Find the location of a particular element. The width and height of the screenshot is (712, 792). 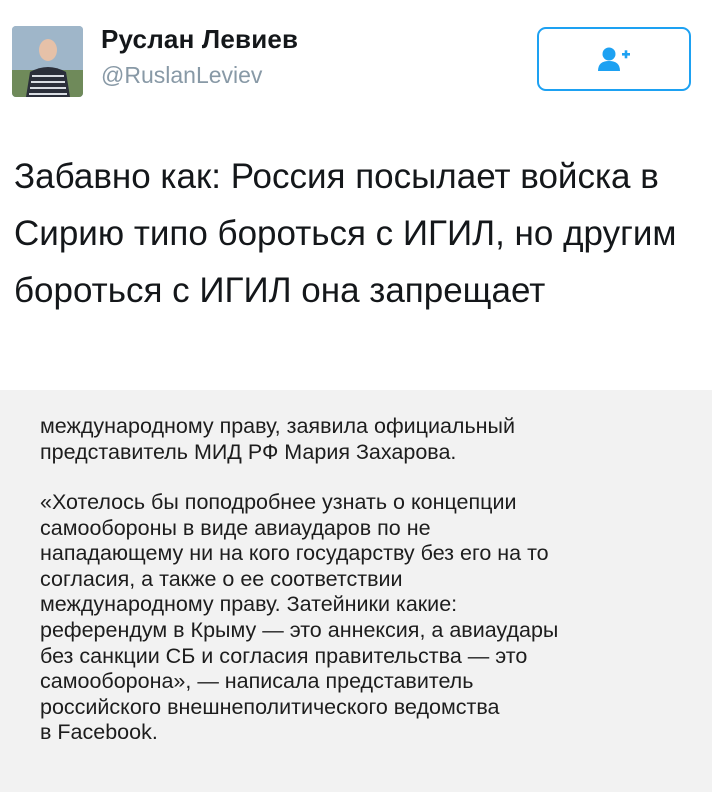

tweet-header: Руслан Левиев @RuslanLeviev is located at coordinates (356, 55).